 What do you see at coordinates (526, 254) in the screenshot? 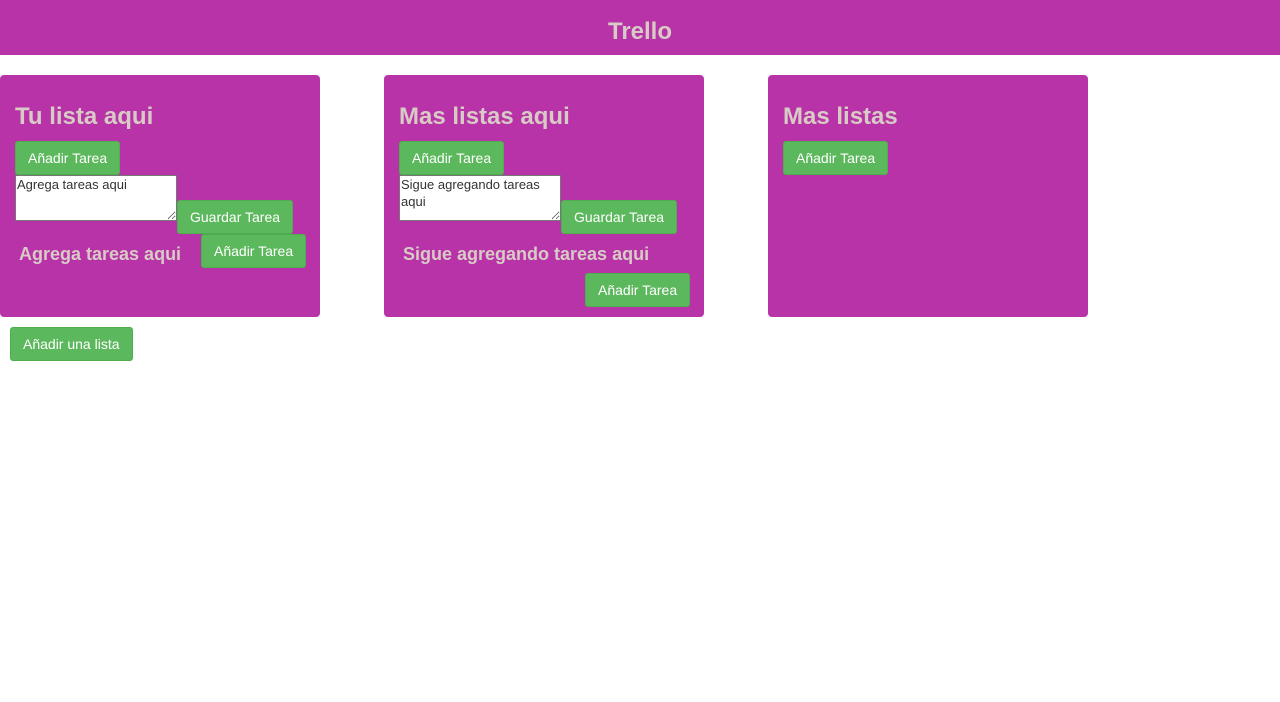
I see `task-item-text: Sigue agregando tareas aqui` at bounding box center [526, 254].